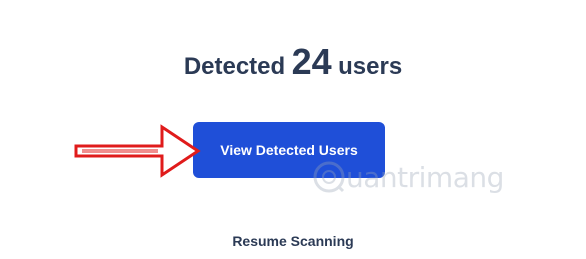 Image resolution: width=586 pixels, height=259 pixels. I want to click on watermark: uantrimang, so click(408, 177).